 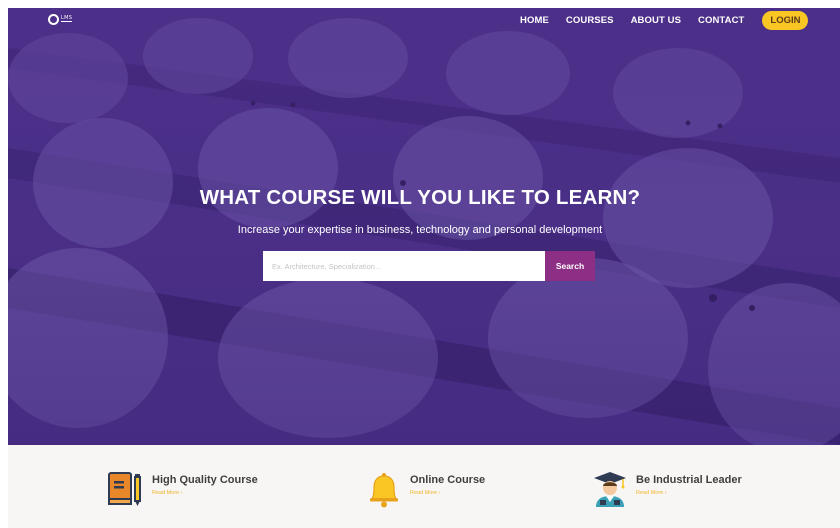 I want to click on login-button: LOGIN, so click(x=785, y=20).